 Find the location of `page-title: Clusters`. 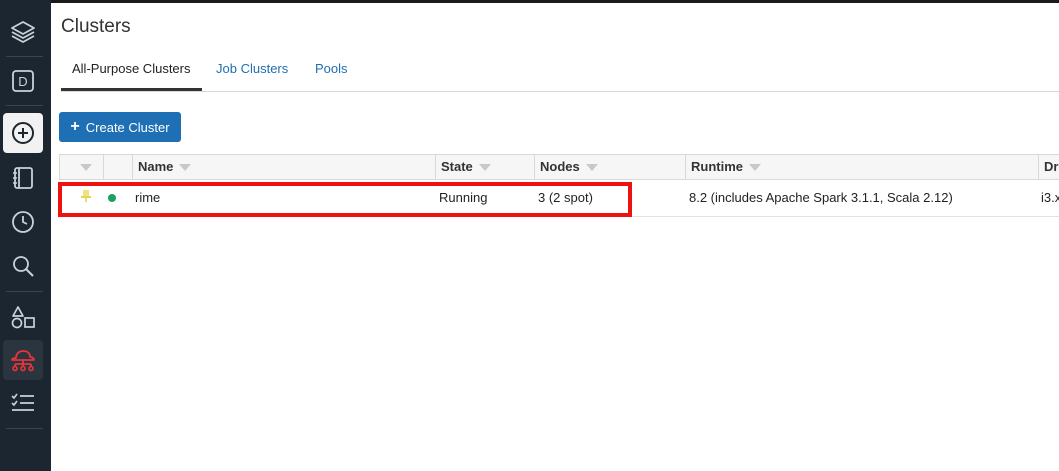

page-title: Clusters is located at coordinates (96, 26).